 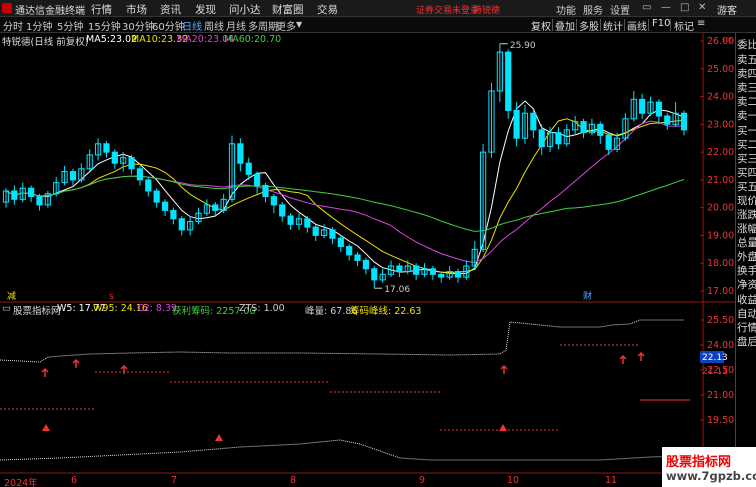 I want to click on event-marker: s, so click(x=111, y=297).